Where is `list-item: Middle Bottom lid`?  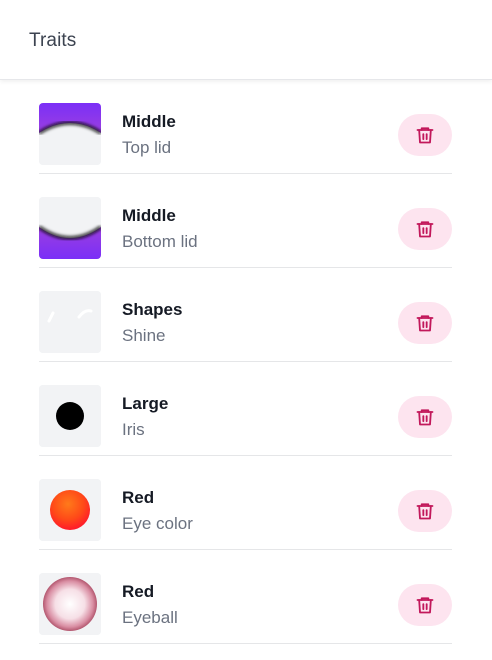
list-item: Middle Bottom lid is located at coordinates (245, 221).